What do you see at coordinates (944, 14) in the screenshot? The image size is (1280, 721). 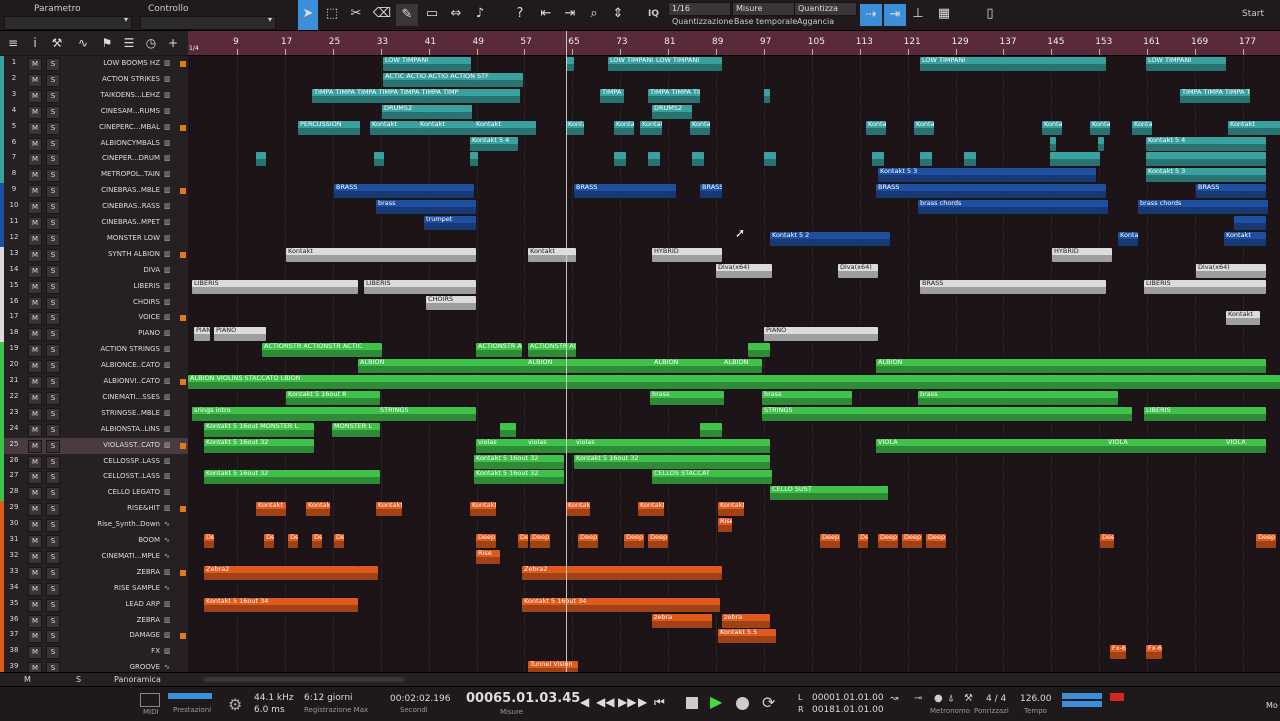 I see `layout-grid-icon: ▦` at bounding box center [944, 14].